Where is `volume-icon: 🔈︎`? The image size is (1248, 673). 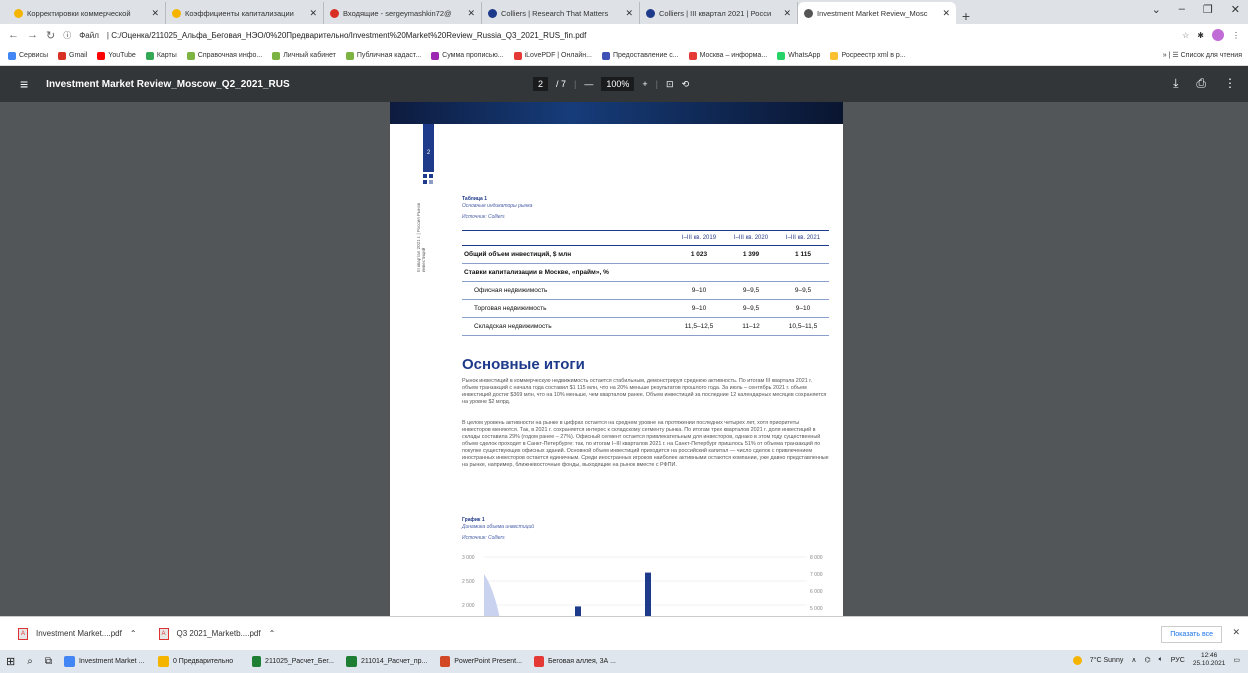 volume-icon: 🔈︎ is located at coordinates (1161, 660).